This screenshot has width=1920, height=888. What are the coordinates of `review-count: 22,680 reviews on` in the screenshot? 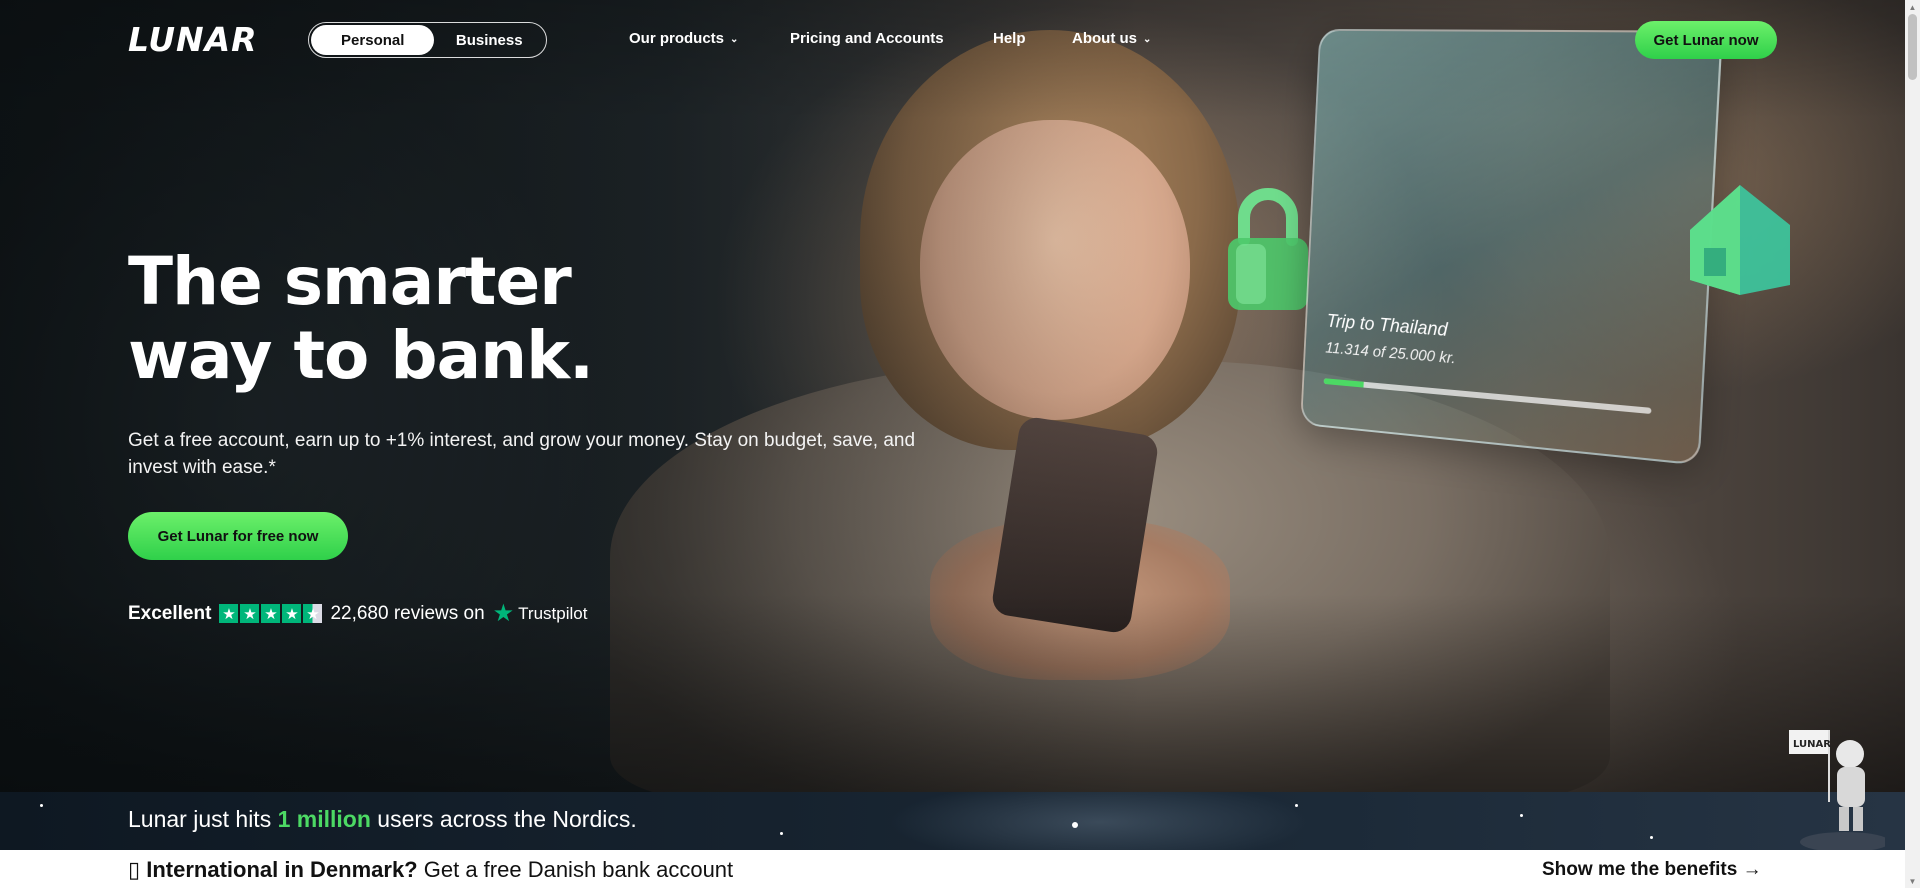 It's located at (407, 613).